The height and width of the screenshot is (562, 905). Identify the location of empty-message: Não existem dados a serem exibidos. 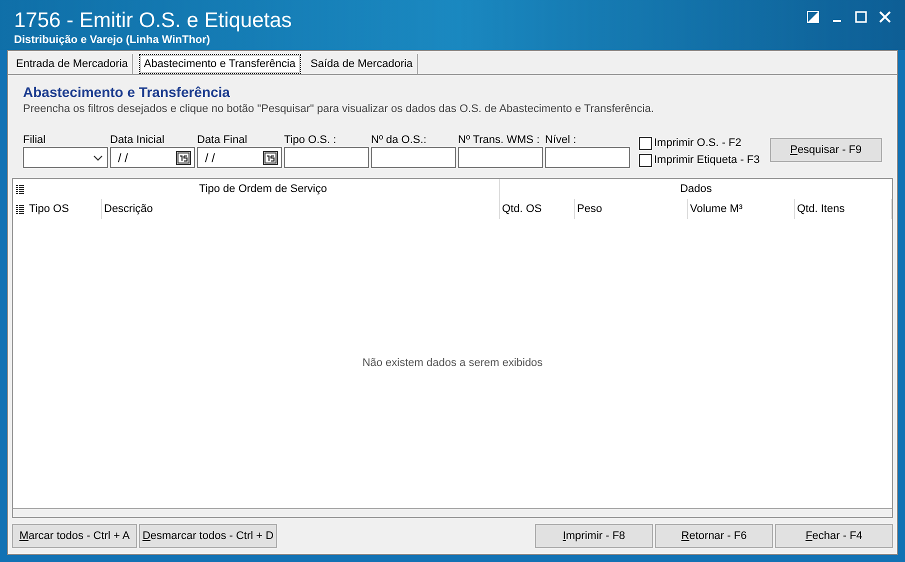
(452, 364).